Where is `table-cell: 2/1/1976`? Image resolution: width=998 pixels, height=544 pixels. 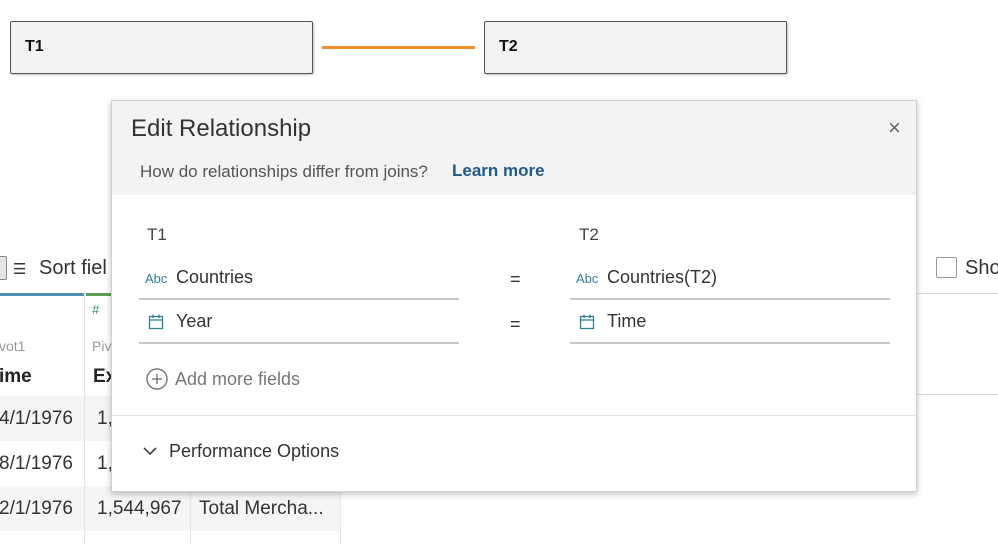 table-cell: 2/1/1976 is located at coordinates (36, 508).